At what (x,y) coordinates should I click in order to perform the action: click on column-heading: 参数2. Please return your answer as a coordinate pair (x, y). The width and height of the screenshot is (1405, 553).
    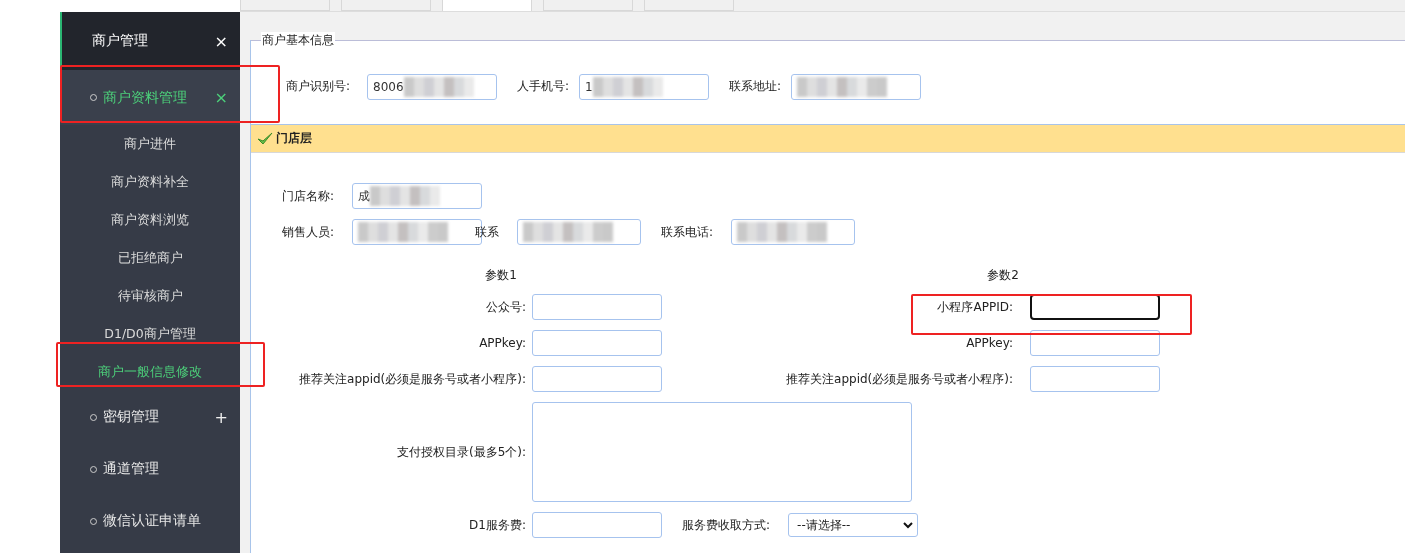
    Looking at the image, I should click on (1002, 275).